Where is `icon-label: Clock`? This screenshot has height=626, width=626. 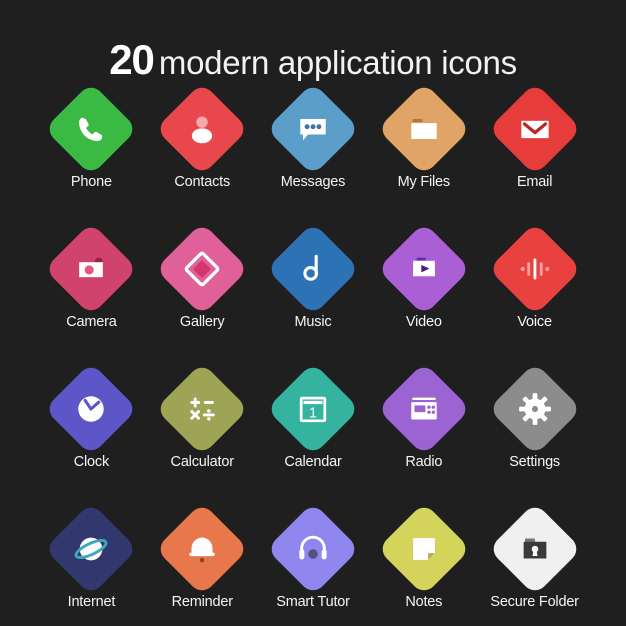
icon-label: Clock is located at coordinates (91, 462).